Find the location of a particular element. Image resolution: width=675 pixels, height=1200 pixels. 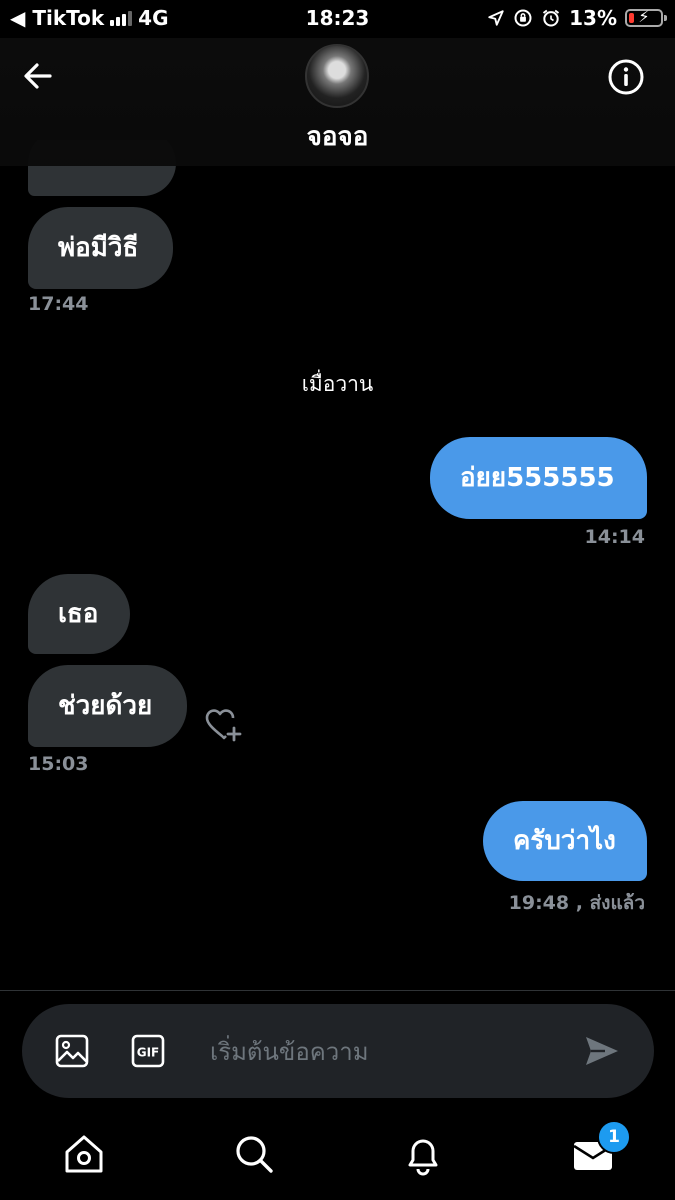

conversation-header: จอจอ is located at coordinates (337, 102).